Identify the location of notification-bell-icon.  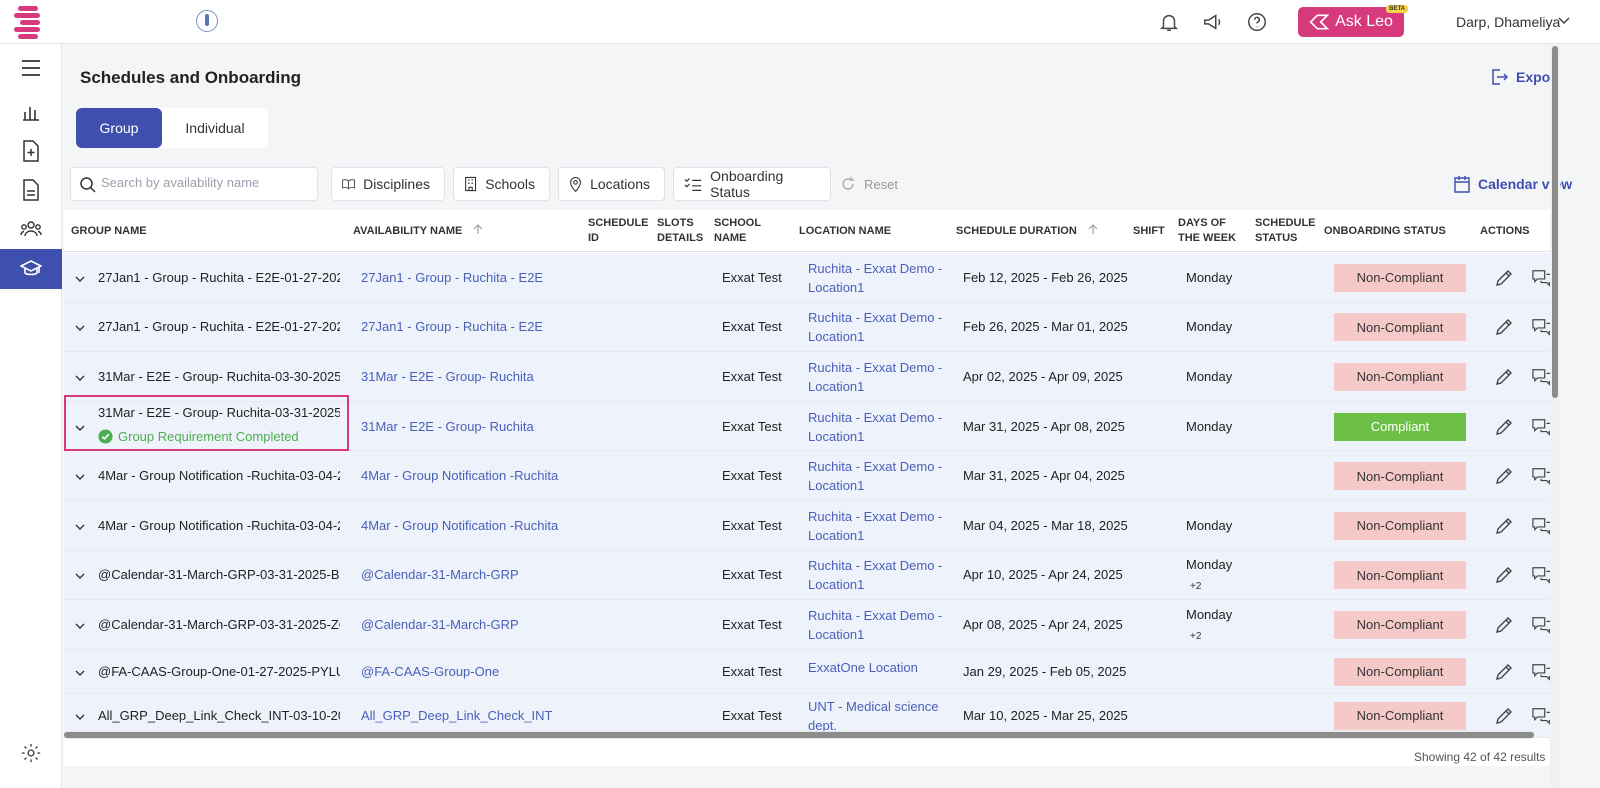
(1169, 22).